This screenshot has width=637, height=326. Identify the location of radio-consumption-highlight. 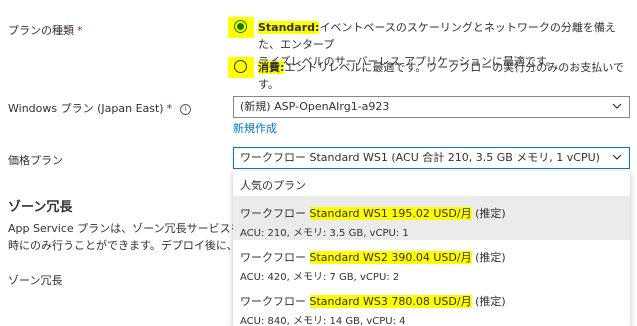
(241, 67).